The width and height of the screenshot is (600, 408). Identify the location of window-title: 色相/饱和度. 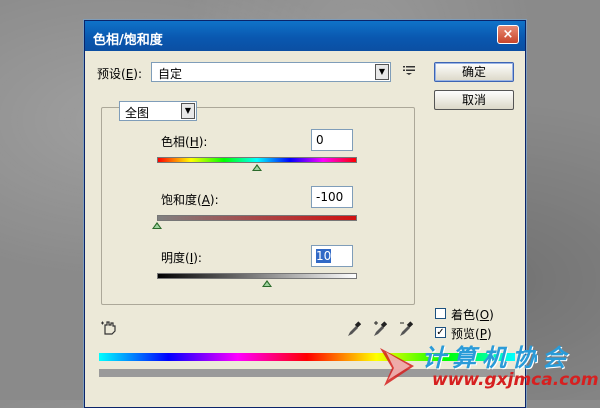
(128, 40).